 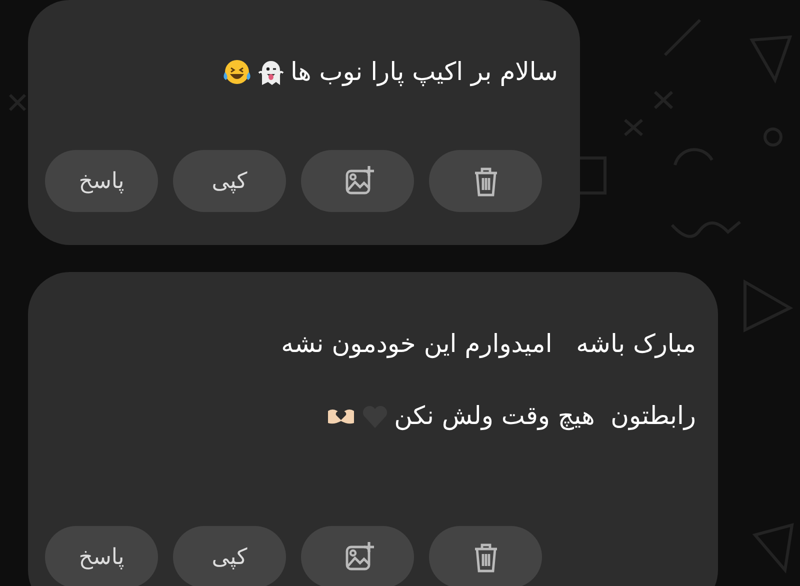 What do you see at coordinates (237, 72) in the screenshot?
I see `laughing-emoji-icon` at bounding box center [237, 72].